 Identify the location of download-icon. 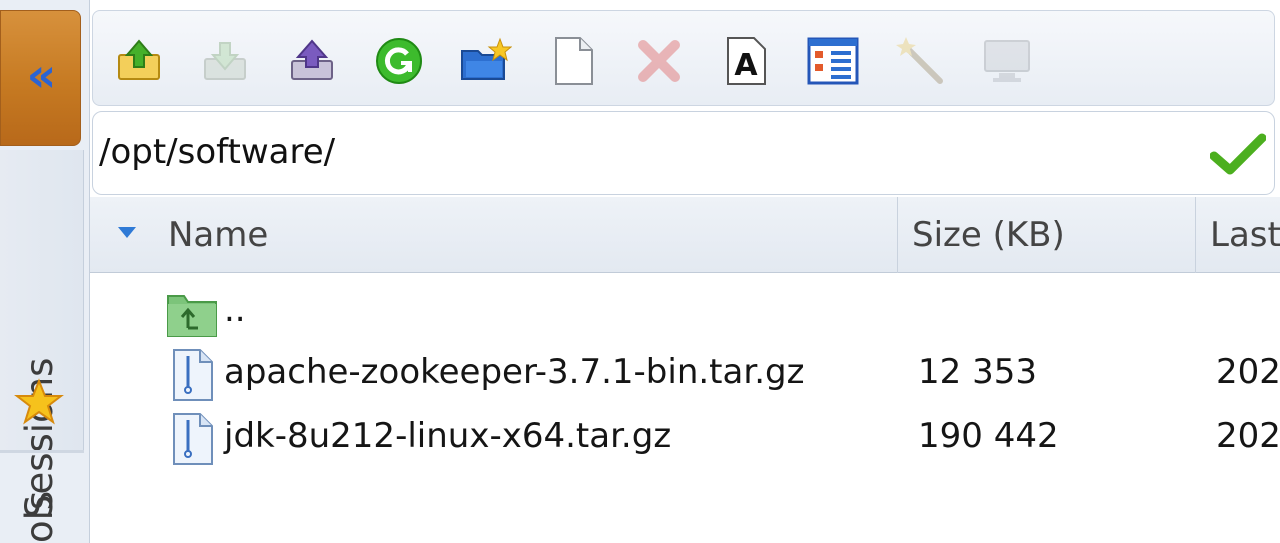
(225, 61).